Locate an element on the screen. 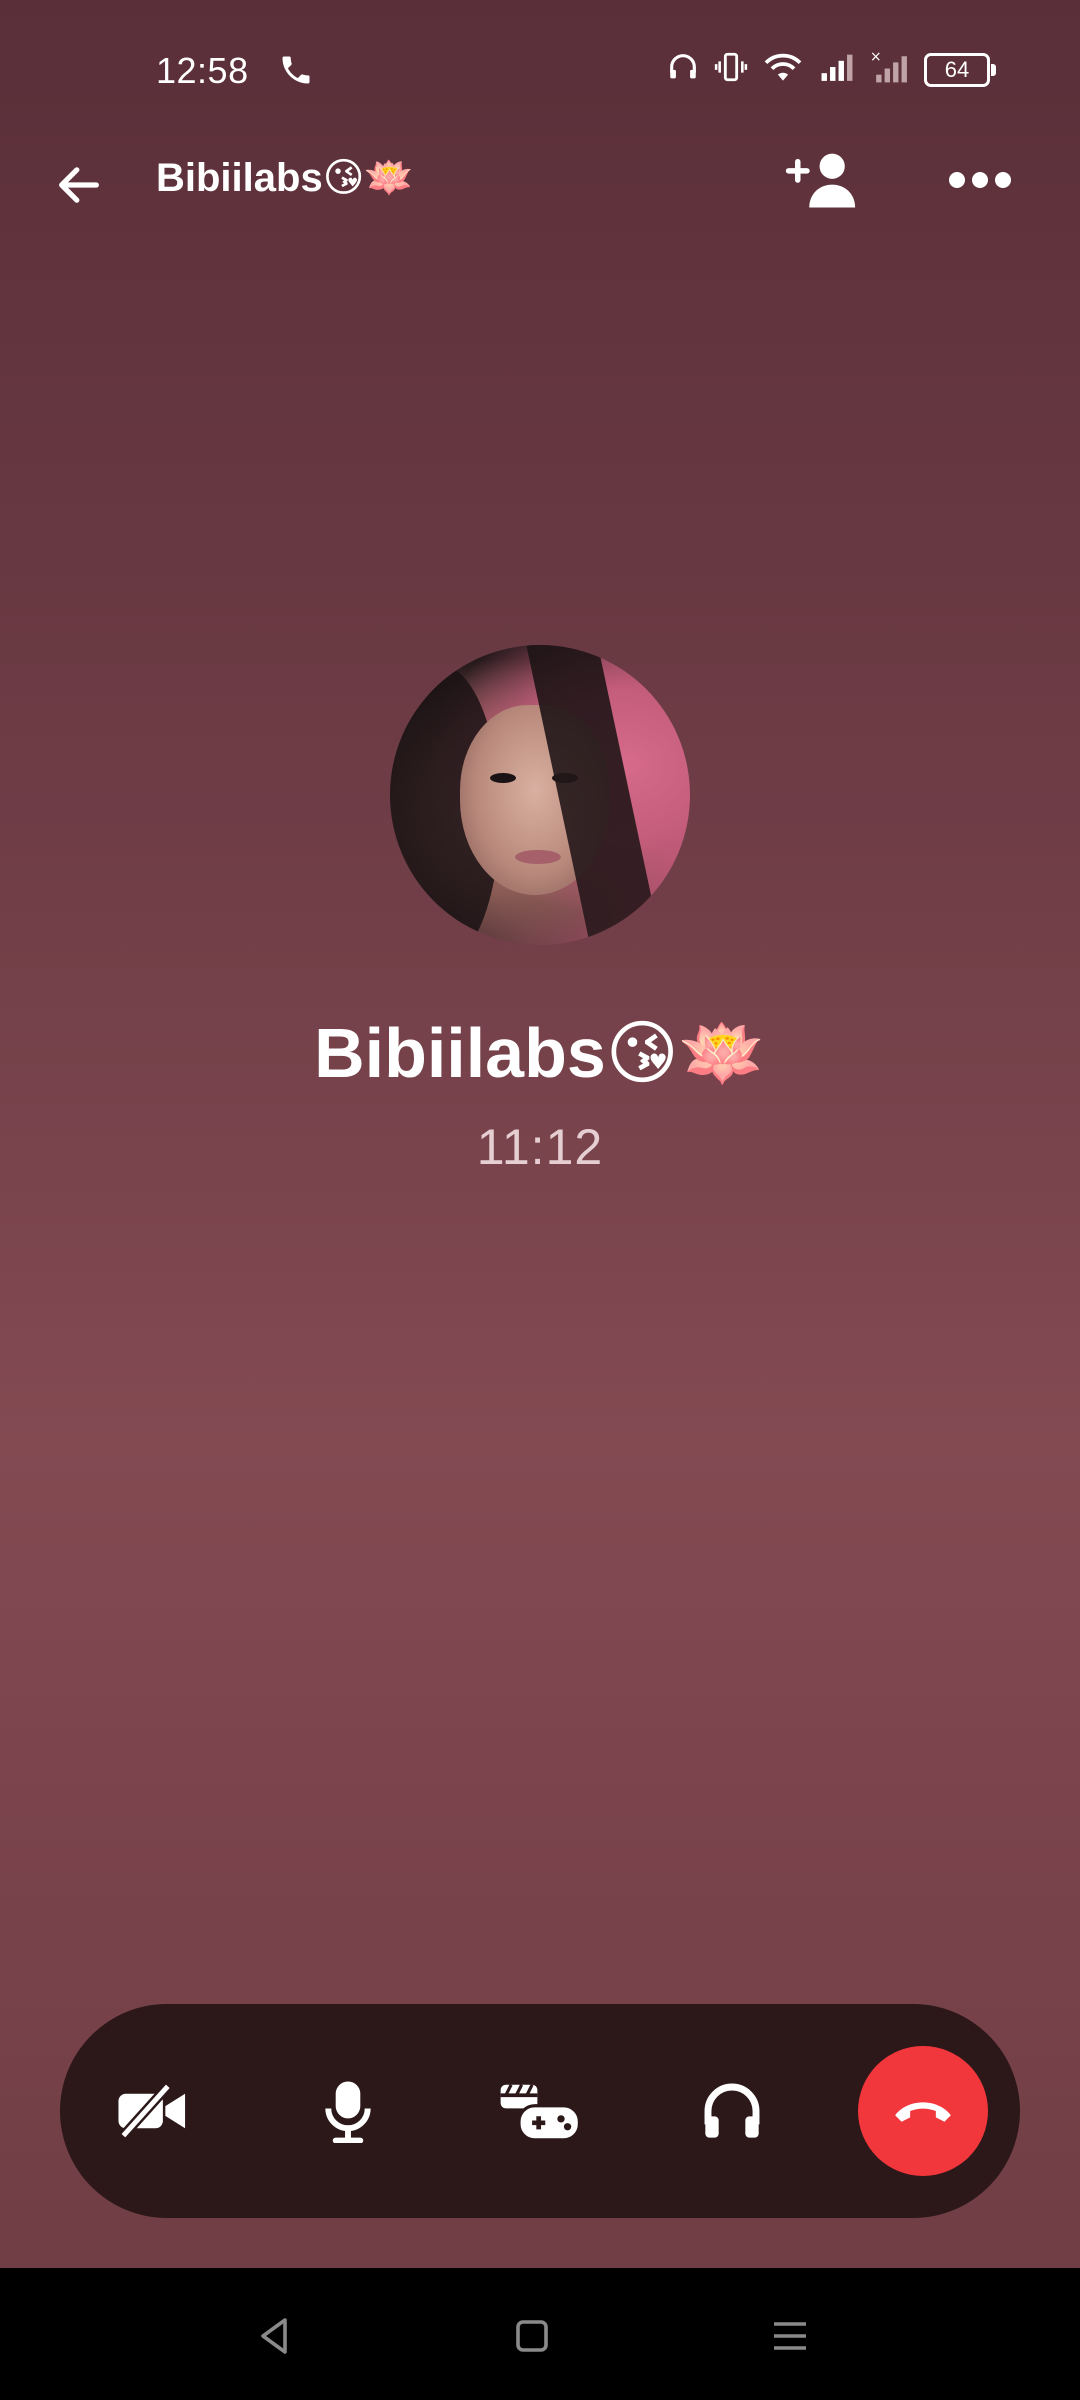  end-call-button is located at coordinates (923, 2111).